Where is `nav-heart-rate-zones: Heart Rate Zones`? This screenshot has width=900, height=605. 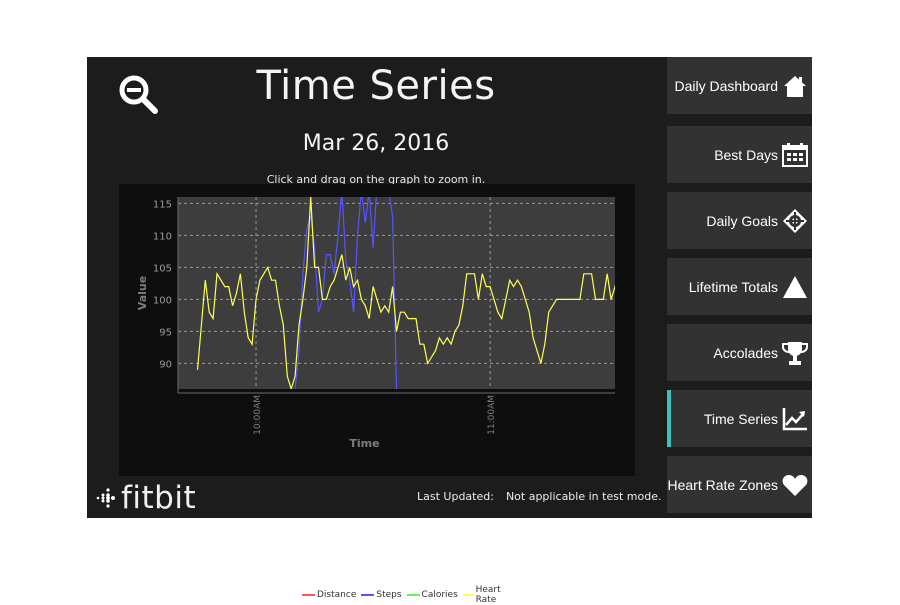 nav-heart-rate-zones: Heart Rate Zones is located at coordinates (739, 484).